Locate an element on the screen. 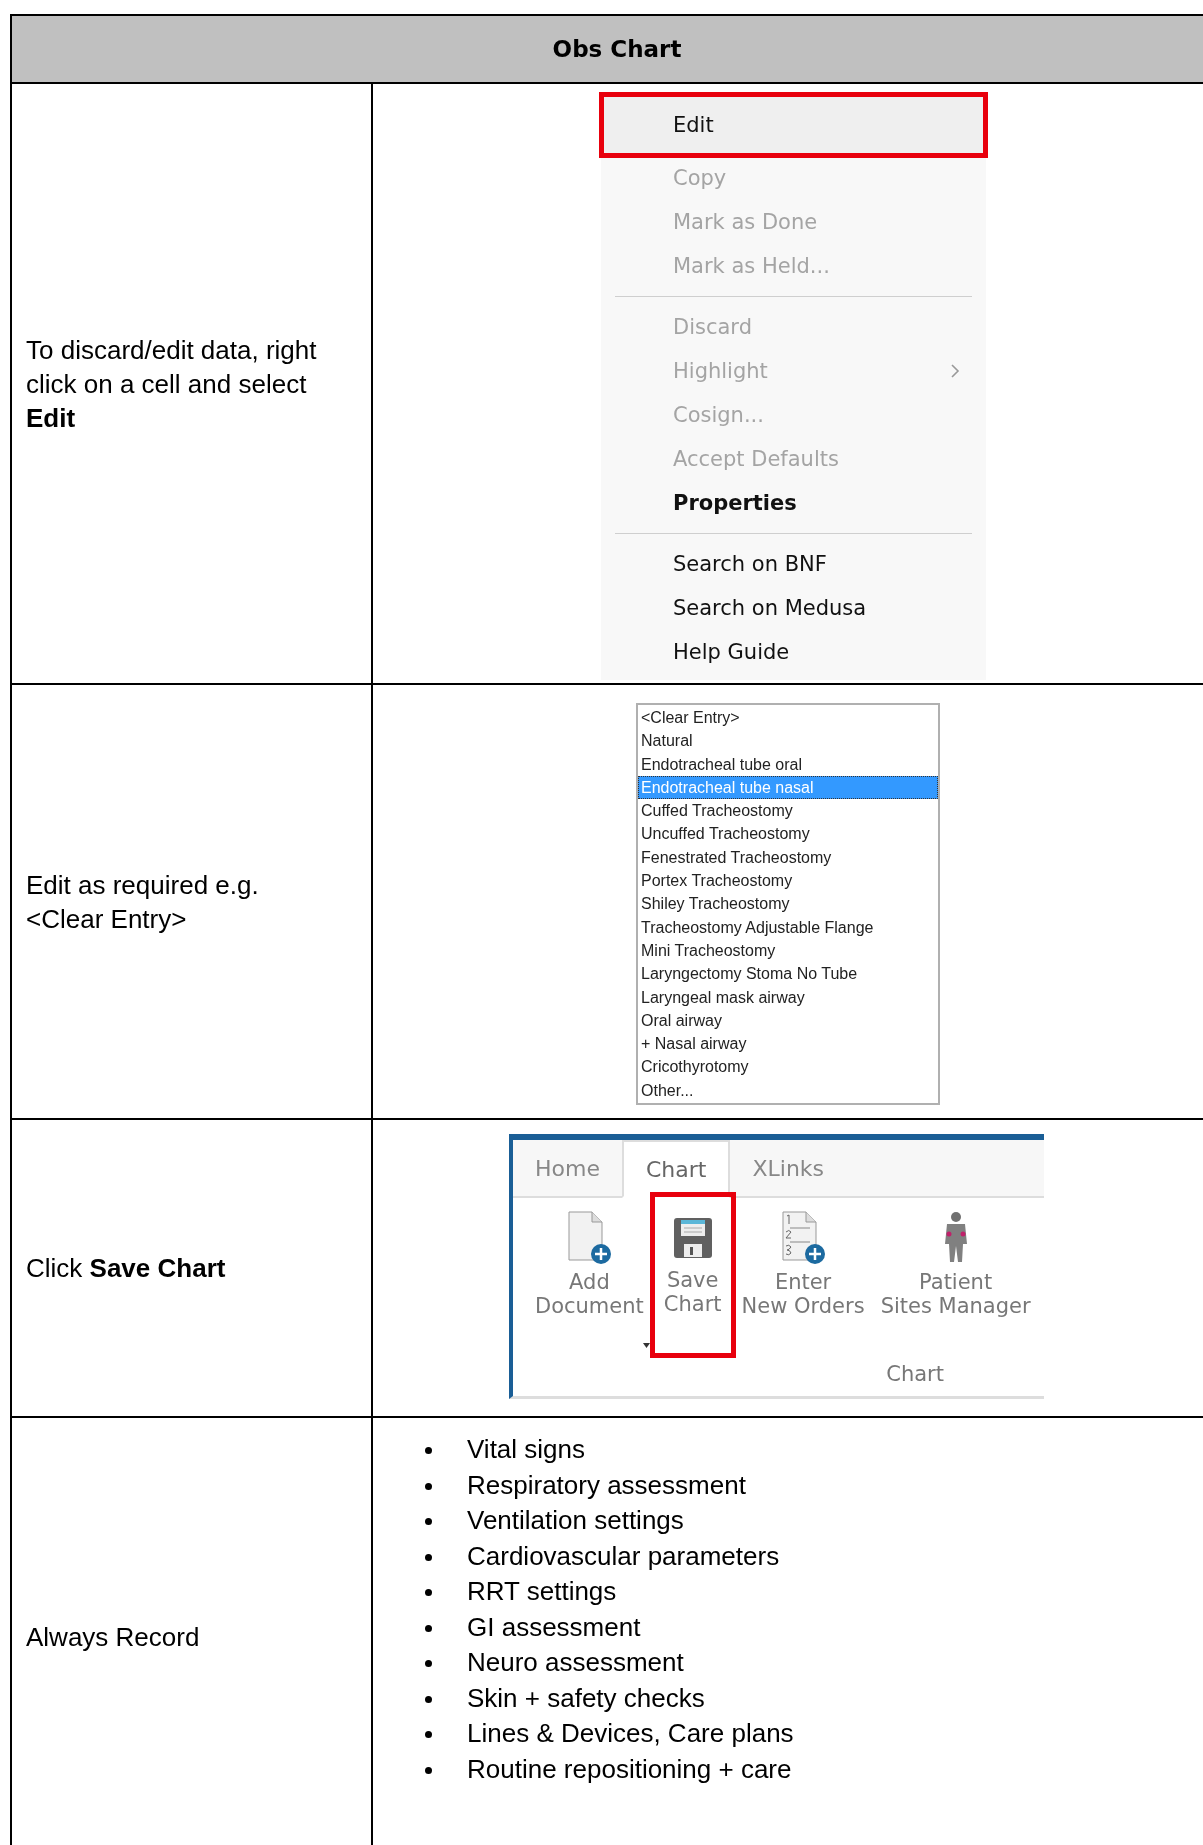 This screenshot has width=1203, height=1845. menu-item: Search on Medusa is located at coordinates (793, 608).